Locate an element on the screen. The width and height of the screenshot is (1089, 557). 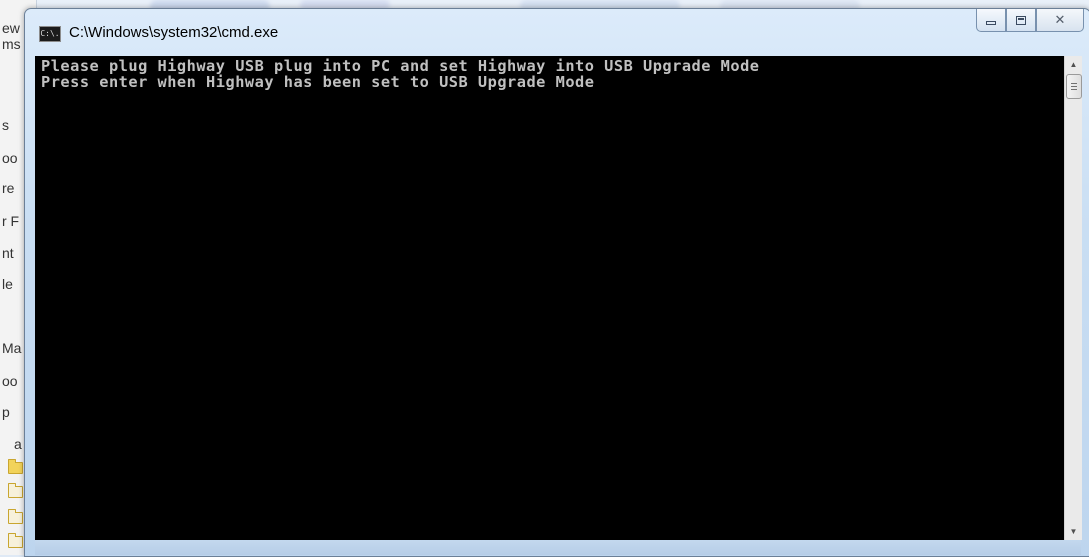
minimize-button is located at coordinates (991, 20).